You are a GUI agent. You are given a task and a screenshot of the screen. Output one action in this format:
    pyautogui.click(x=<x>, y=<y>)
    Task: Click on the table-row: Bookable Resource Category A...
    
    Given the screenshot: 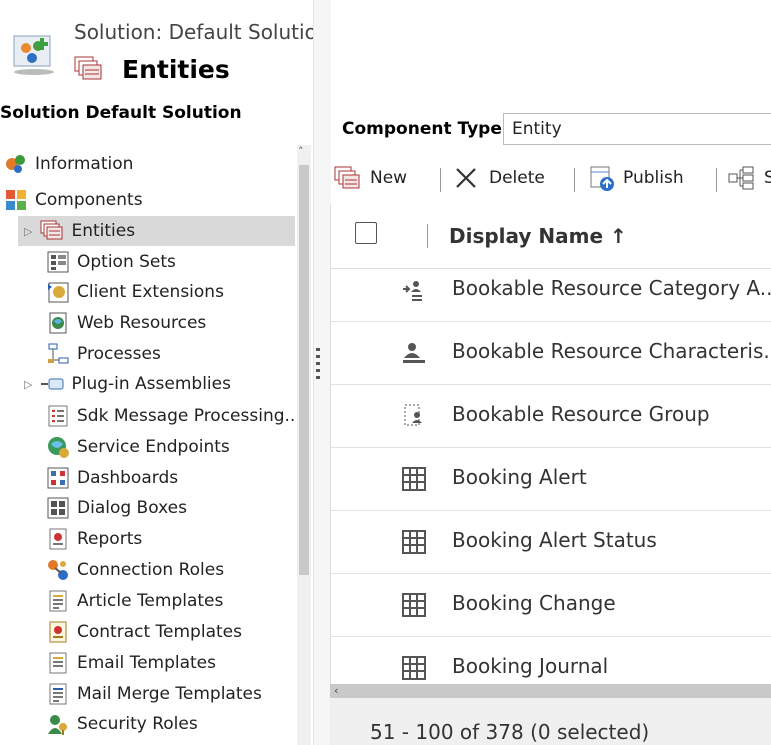 What is the action you would take?
    pyautogui.click(x=551, y=290)
    